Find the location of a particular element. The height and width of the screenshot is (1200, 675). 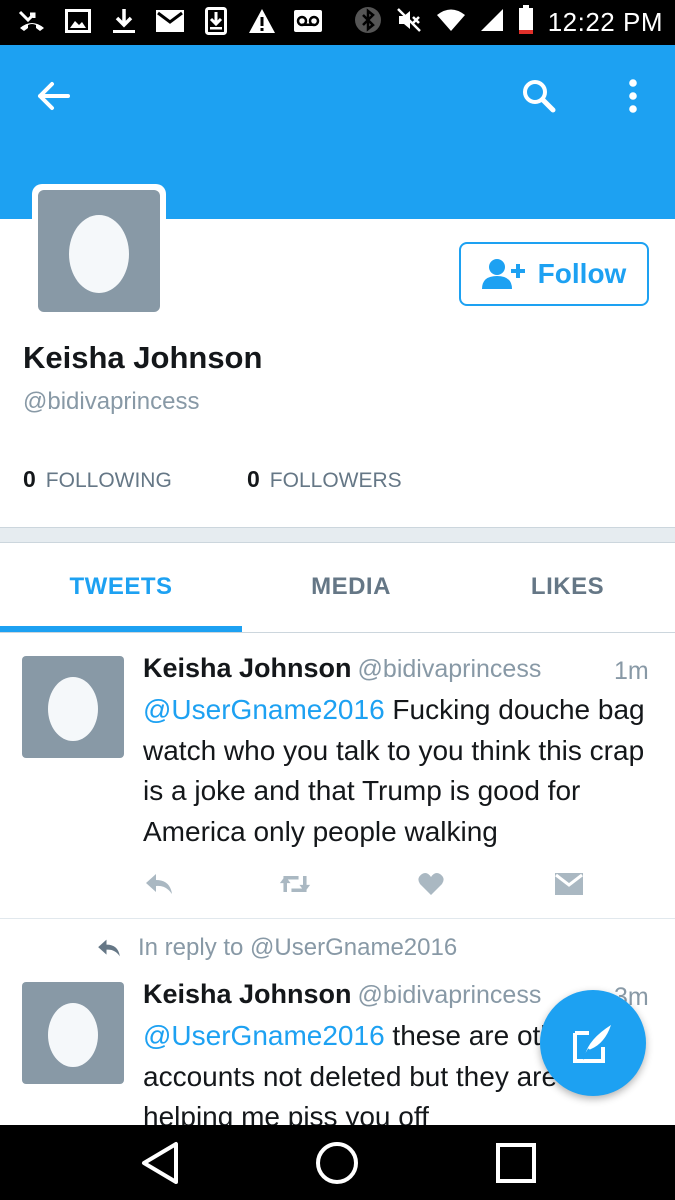

reply-button is located at coordinates (159, 884).